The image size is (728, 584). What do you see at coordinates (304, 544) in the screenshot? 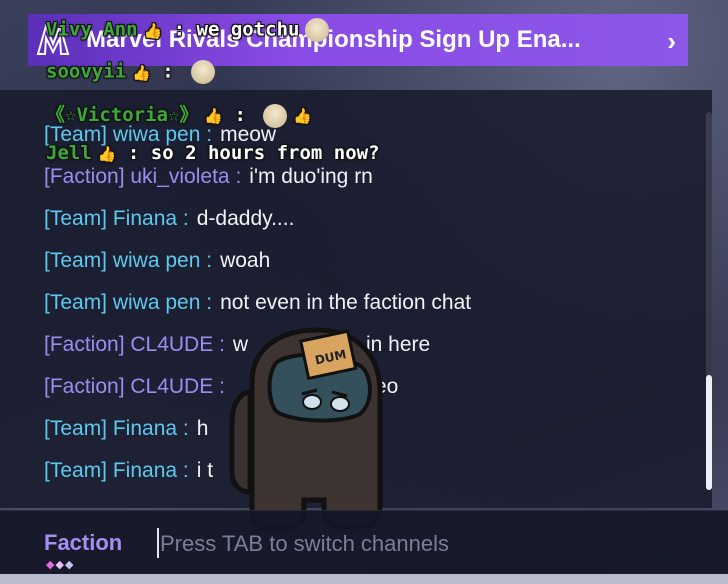
I see `chat-input-field: Press TAB to switch channels` at bounding box center [304, 544].